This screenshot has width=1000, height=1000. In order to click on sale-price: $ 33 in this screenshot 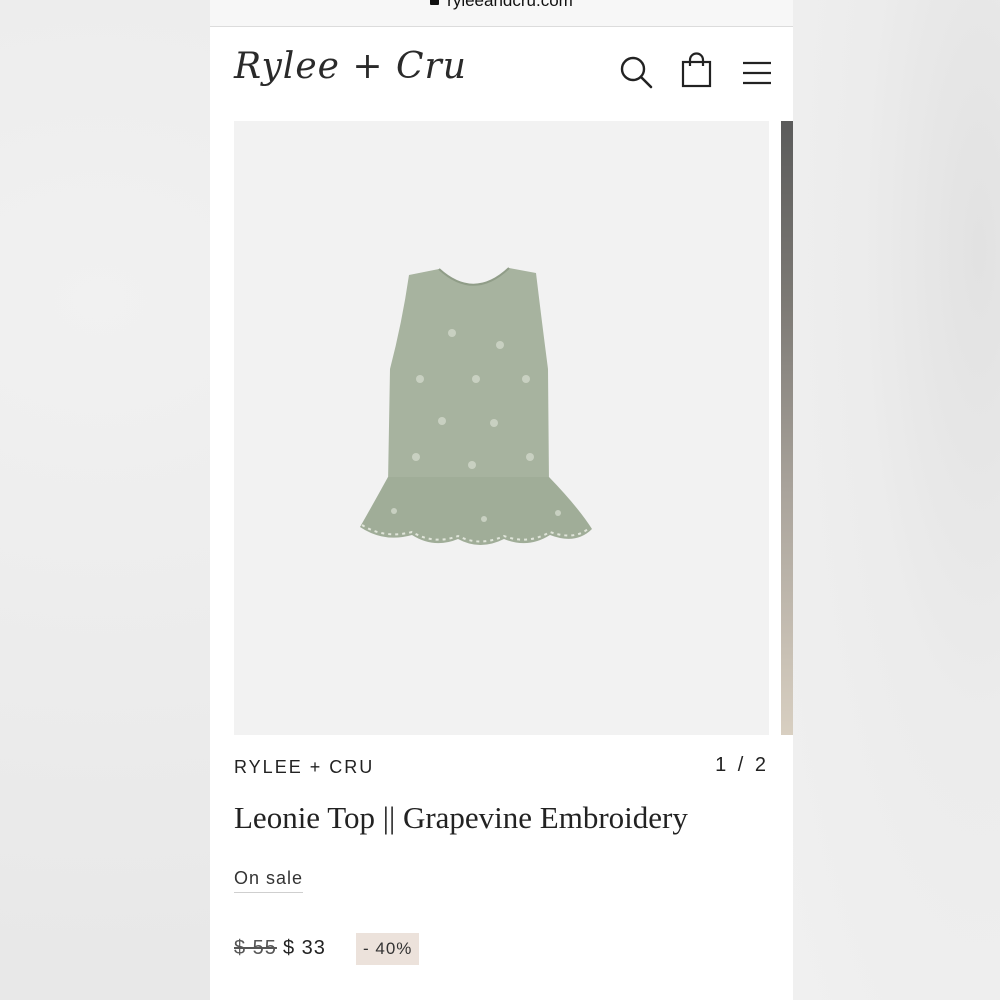, I will do `click(304, 948)`.